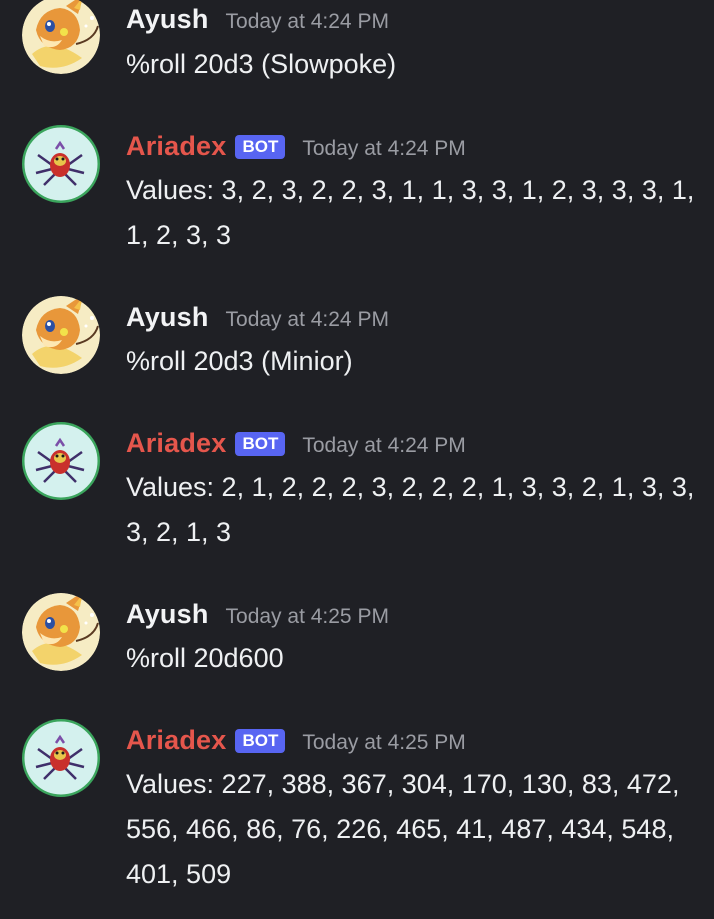  I want to click on message-header: Ayush Today at 4:25 PM, so click(257, 614).